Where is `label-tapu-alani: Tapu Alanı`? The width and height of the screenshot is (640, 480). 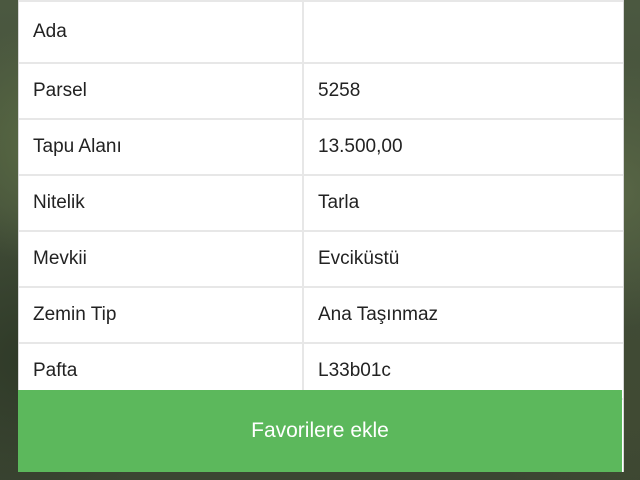 label-tapu-alani: Tapu Alanı is located at coordinates (161, 147).